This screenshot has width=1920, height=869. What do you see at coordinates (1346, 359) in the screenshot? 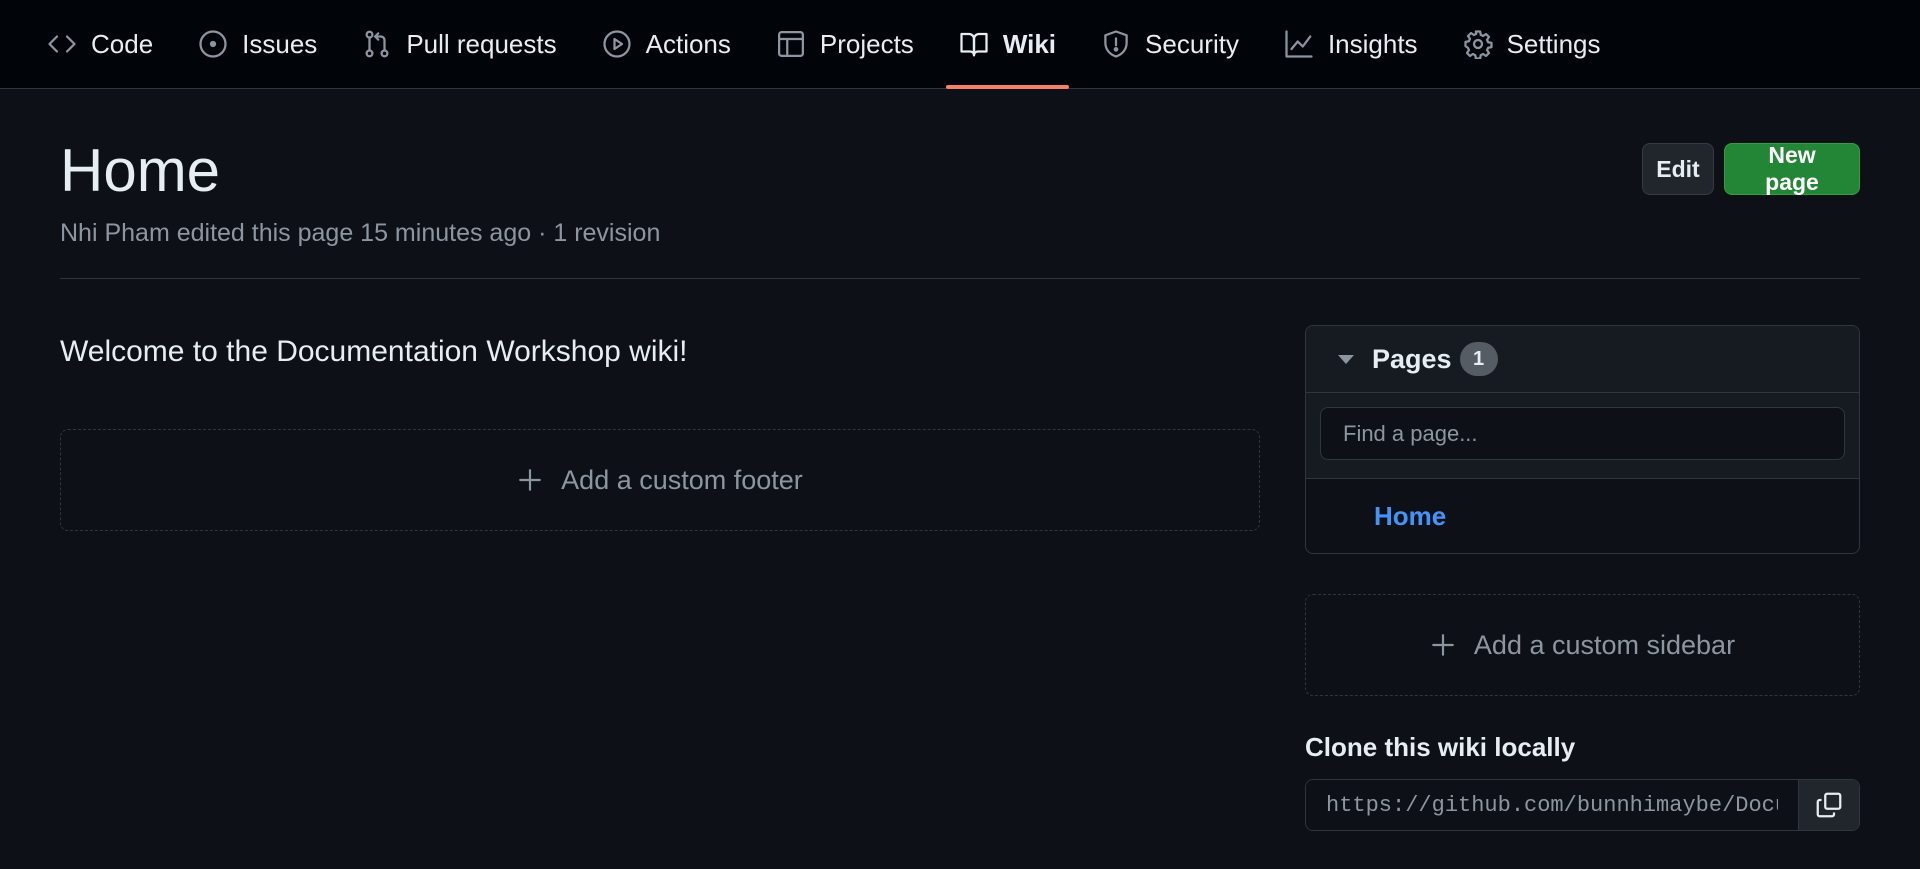
I see `caret-down-icon` at bounding box center [1346, 359].